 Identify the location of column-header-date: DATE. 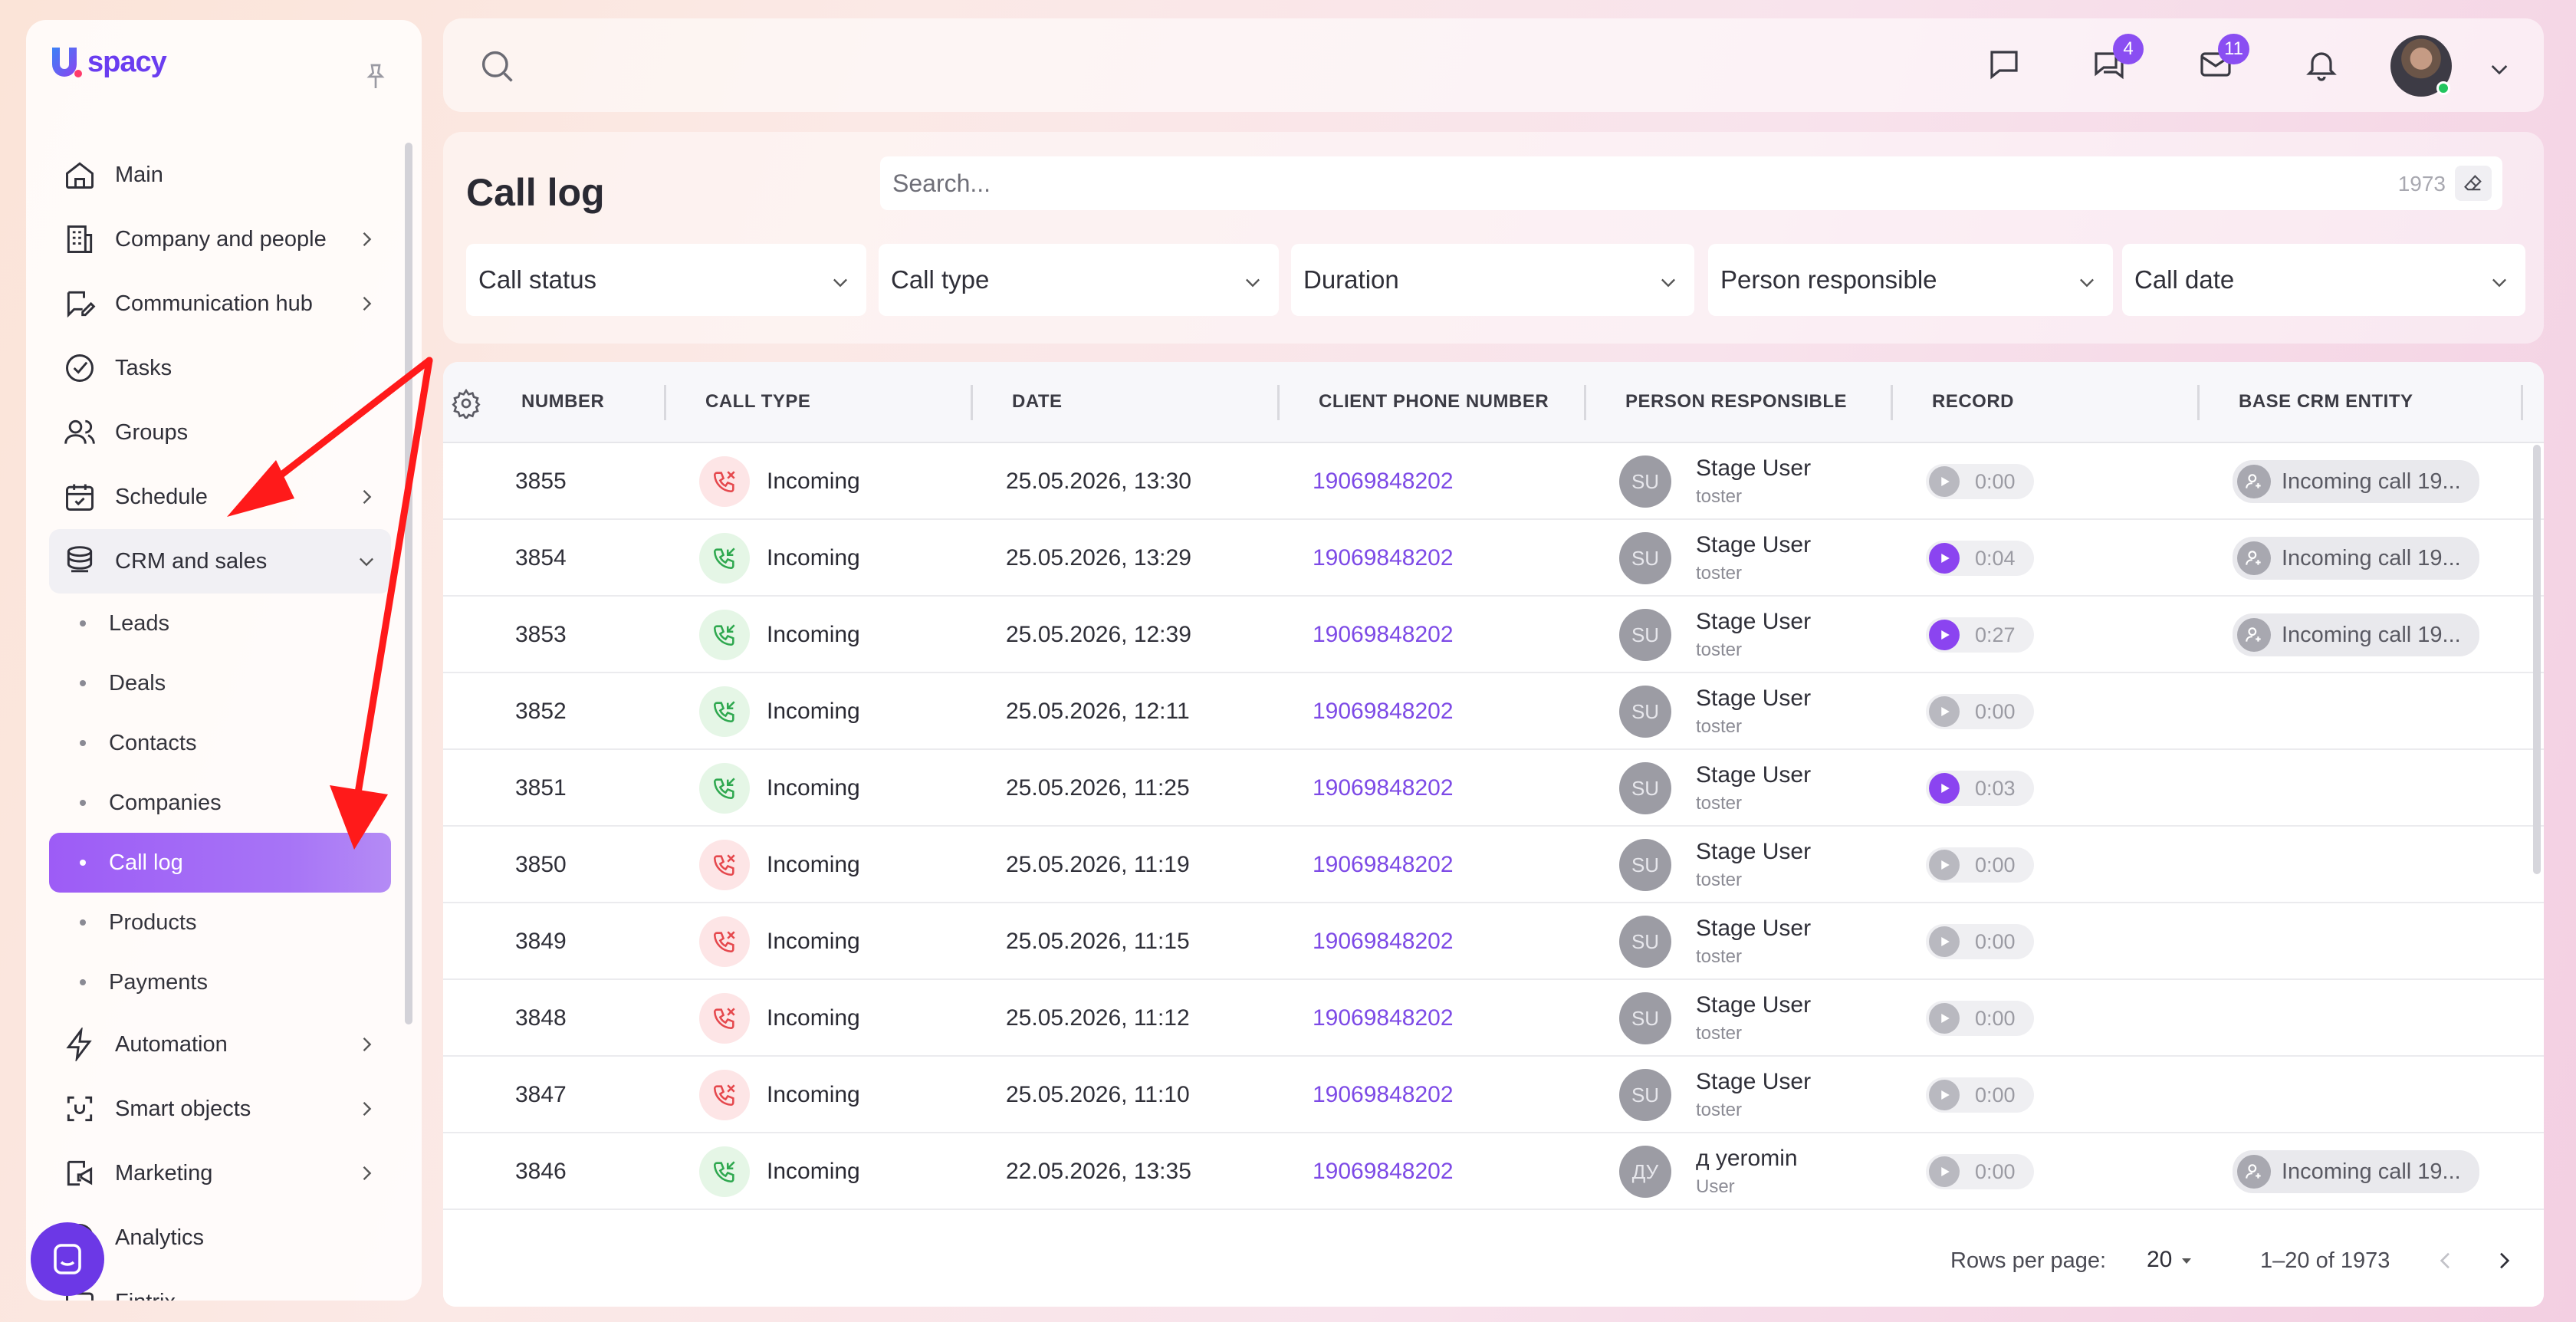
(1038, 402).